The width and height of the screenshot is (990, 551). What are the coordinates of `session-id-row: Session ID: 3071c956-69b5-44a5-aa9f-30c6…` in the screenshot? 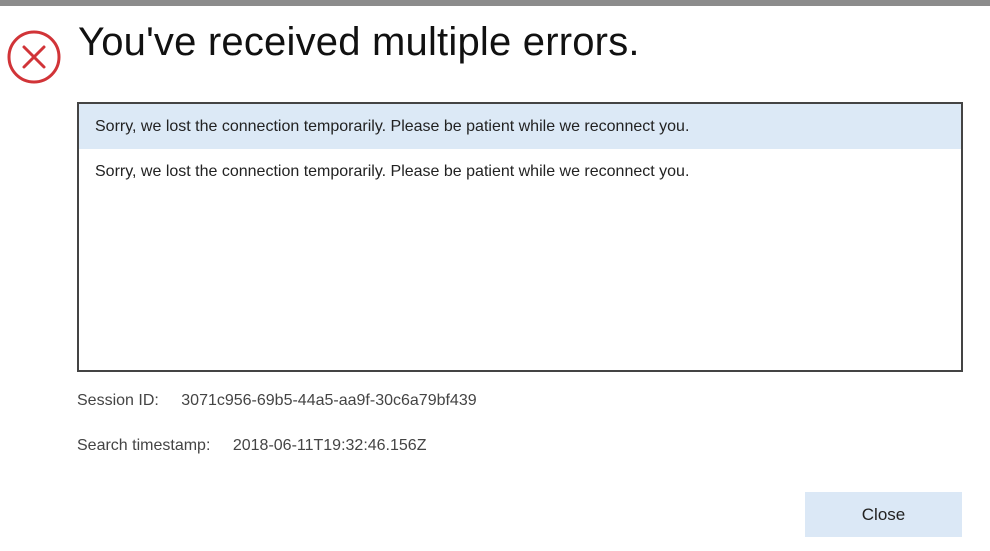 It's located at (277, 401).